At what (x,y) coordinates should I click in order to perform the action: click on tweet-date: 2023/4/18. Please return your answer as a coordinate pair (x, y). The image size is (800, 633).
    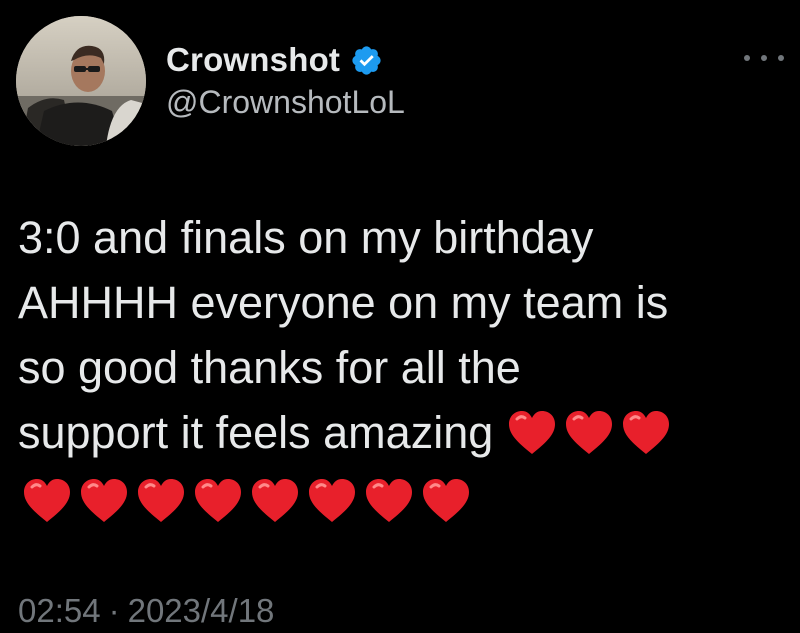
    Looking at the image, I should click on (201, 610).